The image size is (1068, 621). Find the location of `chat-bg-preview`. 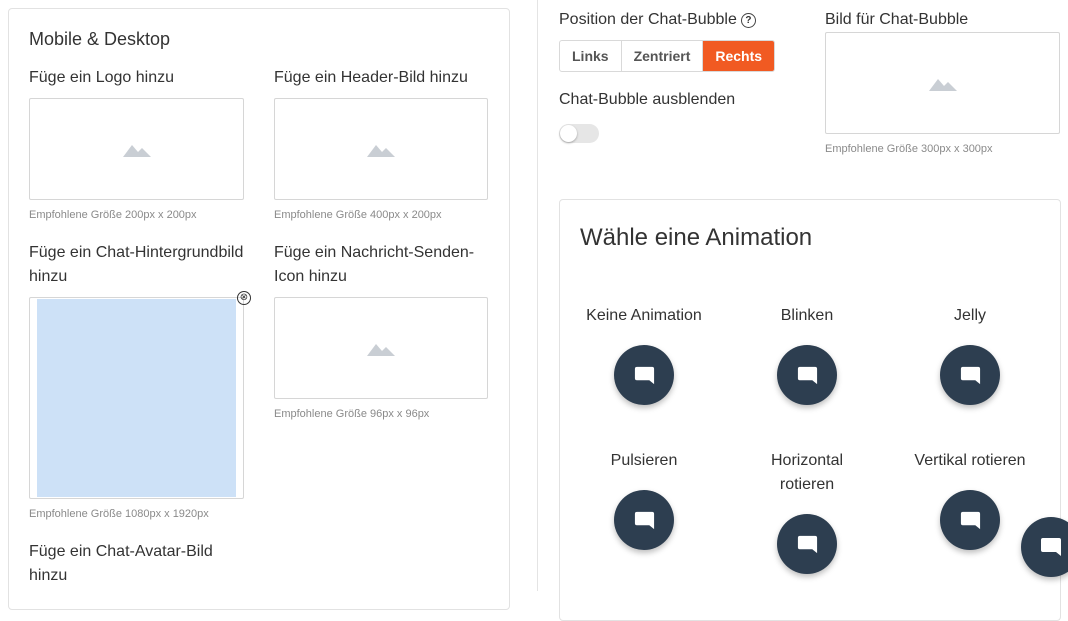

chat-bg-preview is located at coordinates (136, 398).